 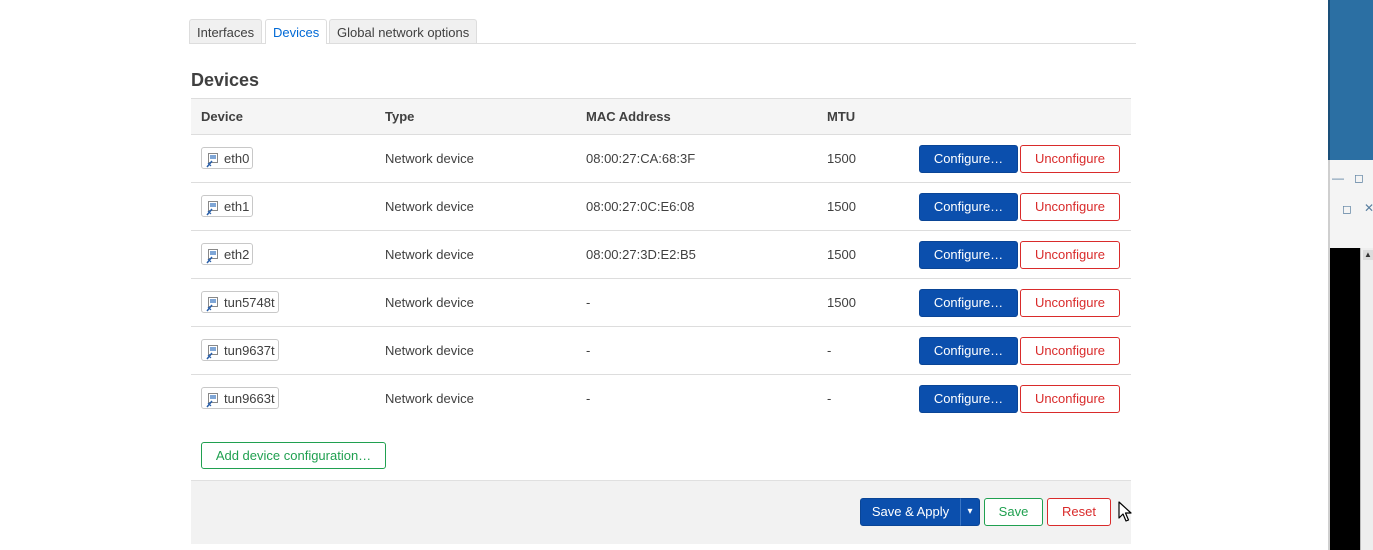 I want to click on device-name: tun9637t, so click(x=249, y=350).